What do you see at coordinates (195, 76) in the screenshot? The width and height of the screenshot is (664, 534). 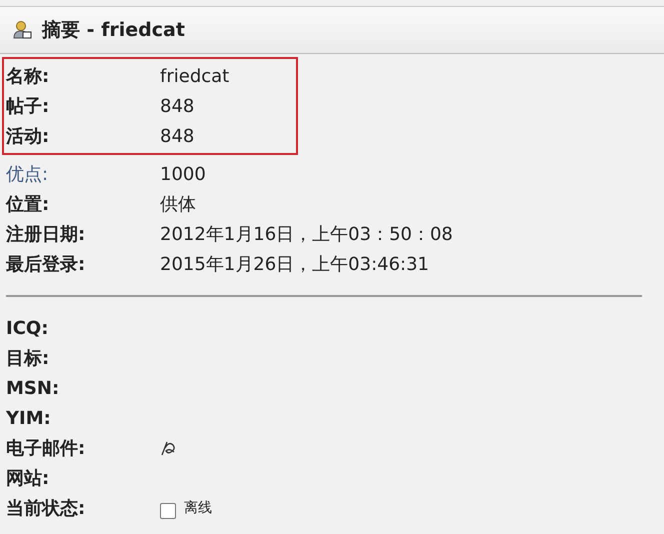 I see `field-value: friedcat` at bounding box center [195, 76].